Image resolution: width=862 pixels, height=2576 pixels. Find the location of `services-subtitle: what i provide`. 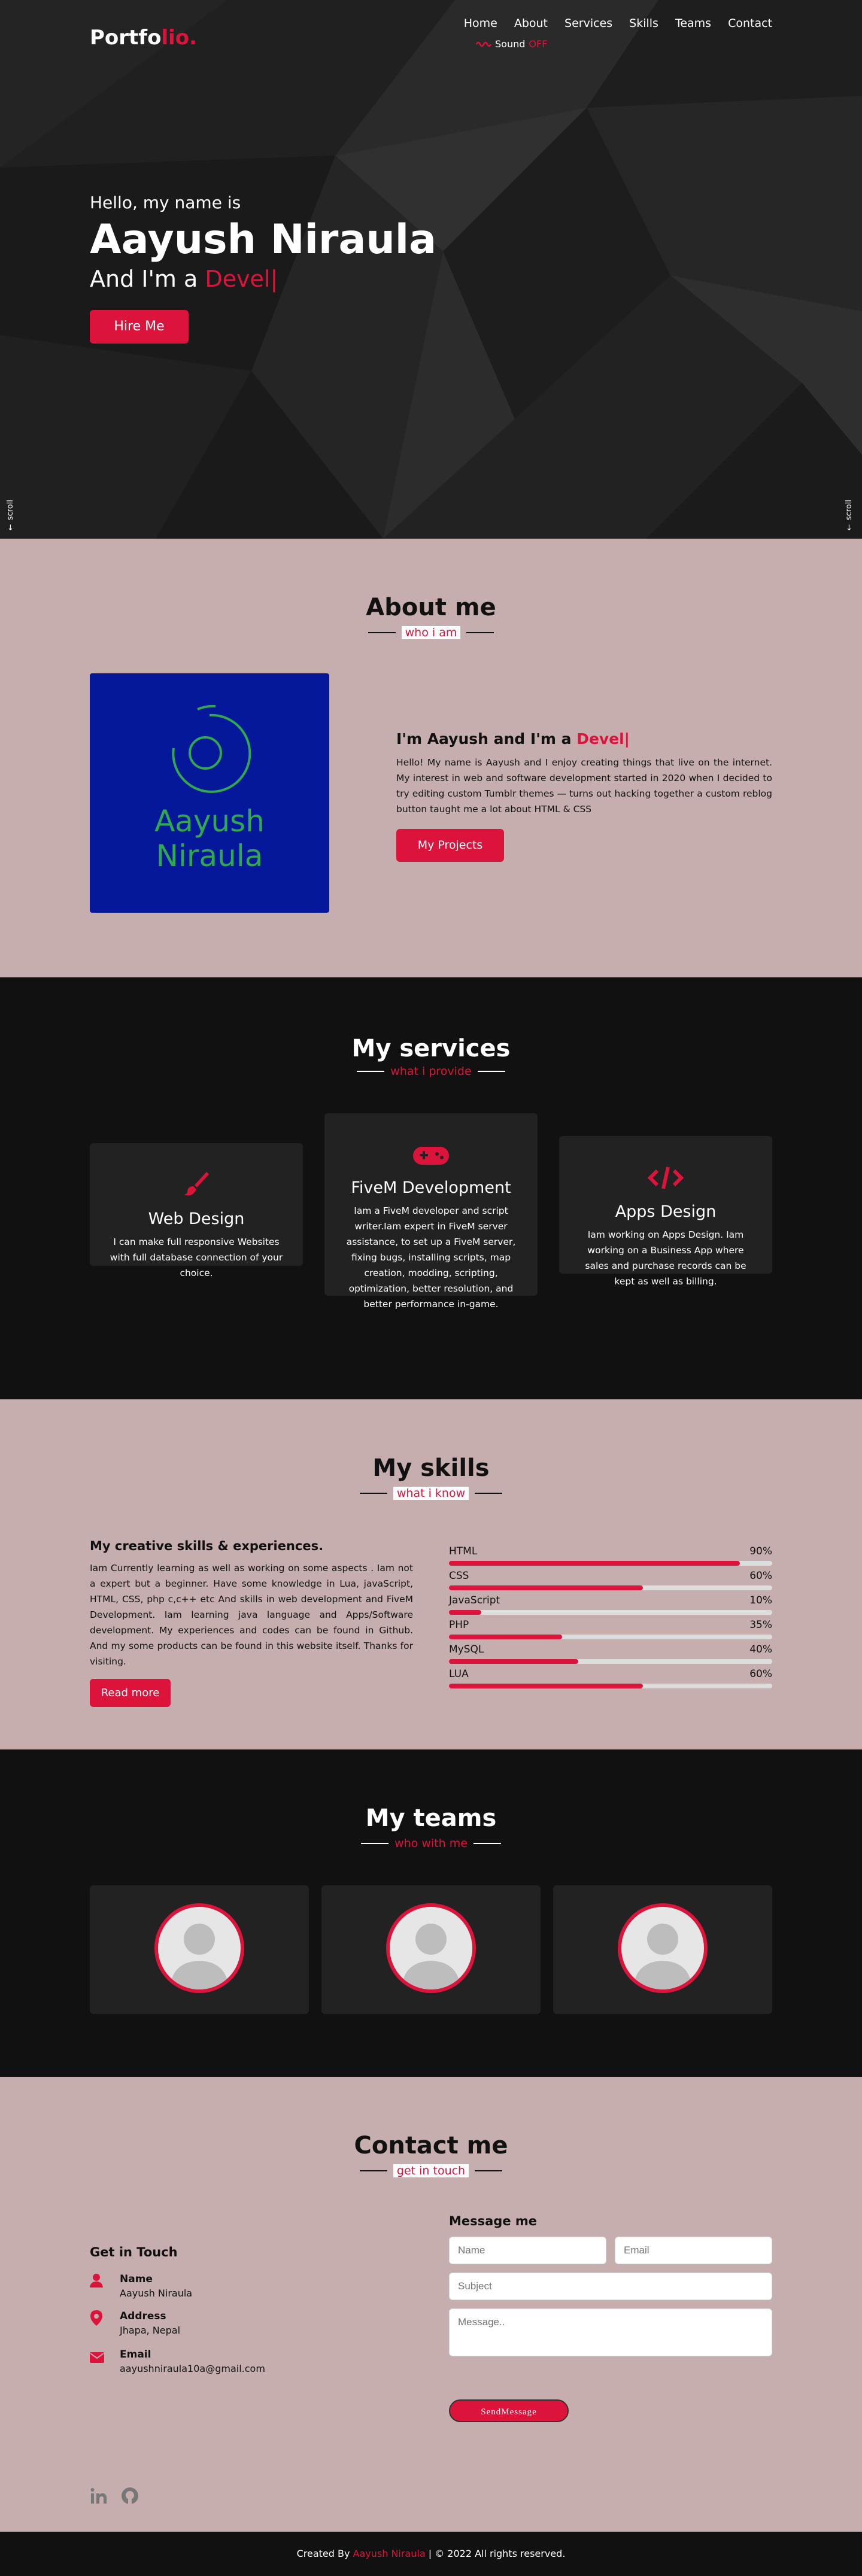

services-subtitle: what i provide is located at coordinates (431, 1071).